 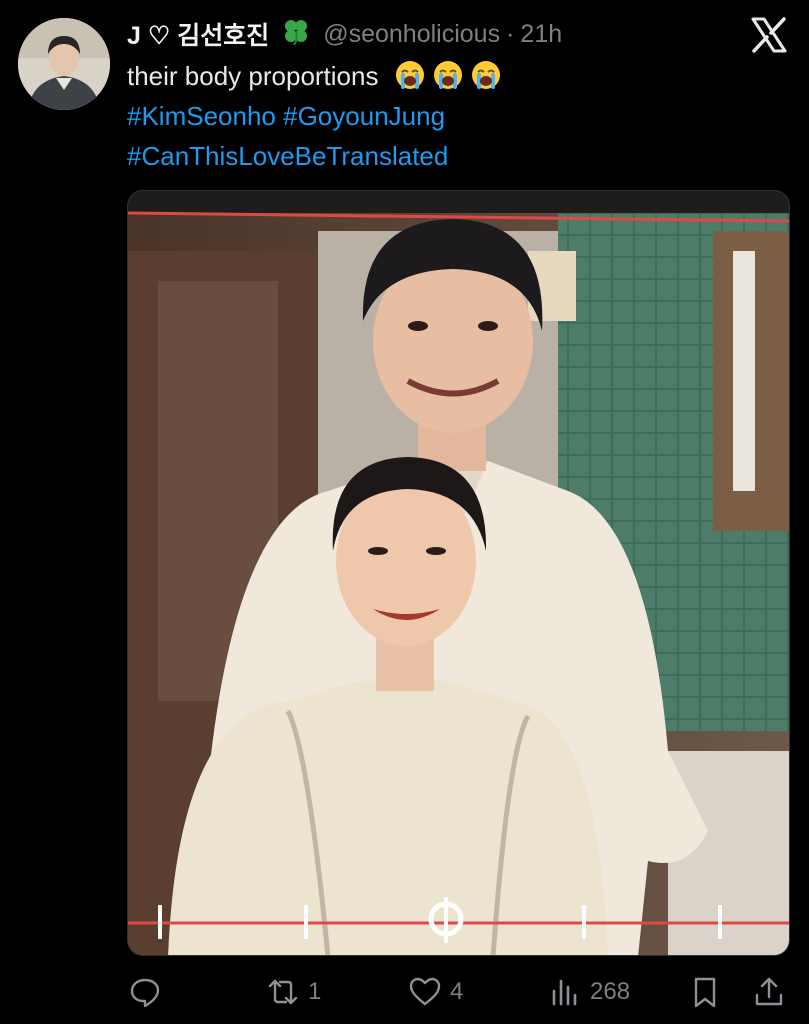 What do you see at coordinates (411, 34) in the screenshot?
I see `user-handle: @seonholicious` at bounding box center [411, 34].